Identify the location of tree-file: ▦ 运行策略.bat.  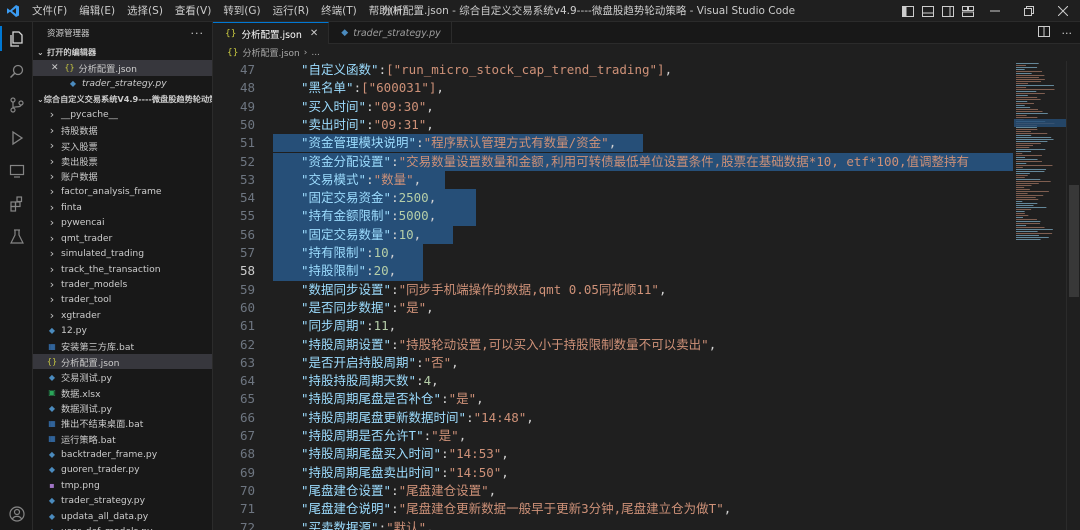
(122, 438).